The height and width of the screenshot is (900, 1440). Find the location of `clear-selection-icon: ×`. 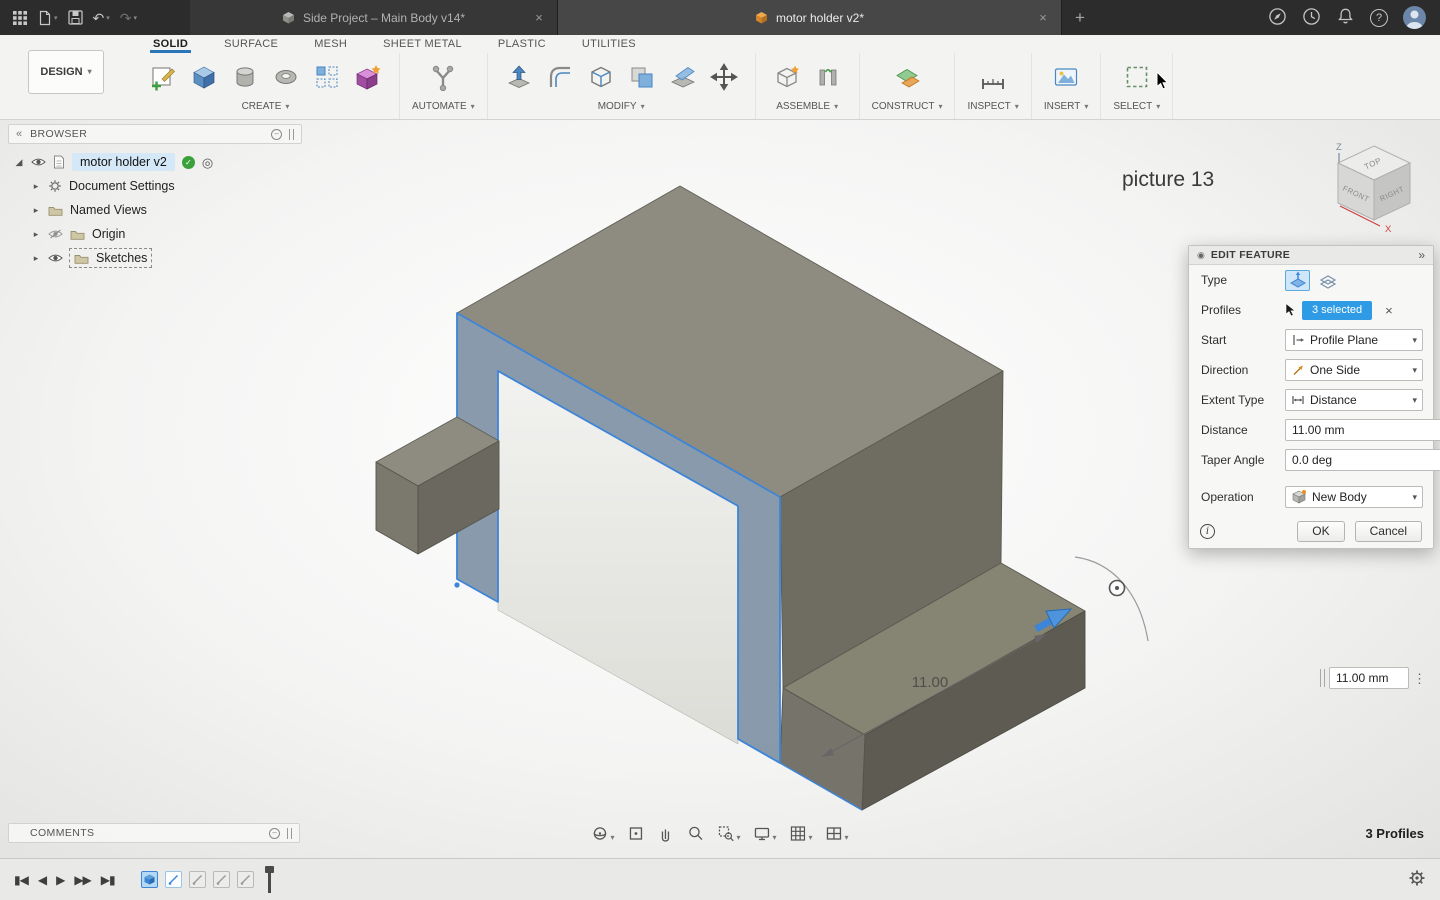

clear-selection-icon: × is located at coordinates (1389, 310).